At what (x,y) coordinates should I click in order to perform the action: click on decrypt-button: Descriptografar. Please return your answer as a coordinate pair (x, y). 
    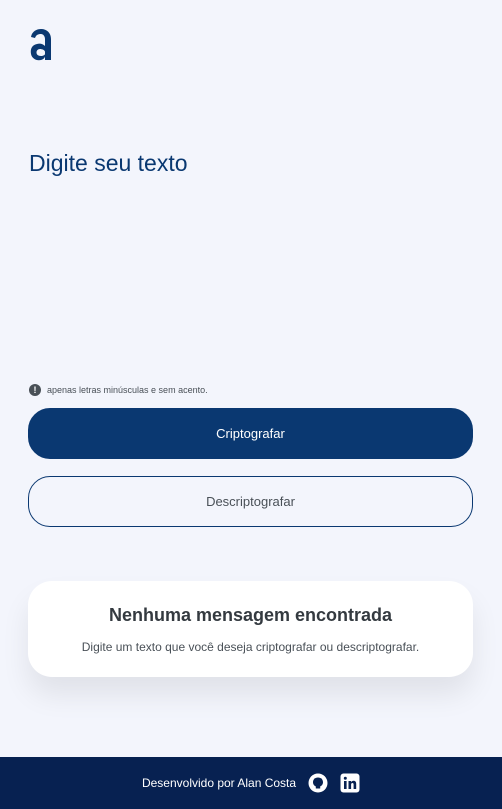
    Looking at the image, I should click on (250, 501).